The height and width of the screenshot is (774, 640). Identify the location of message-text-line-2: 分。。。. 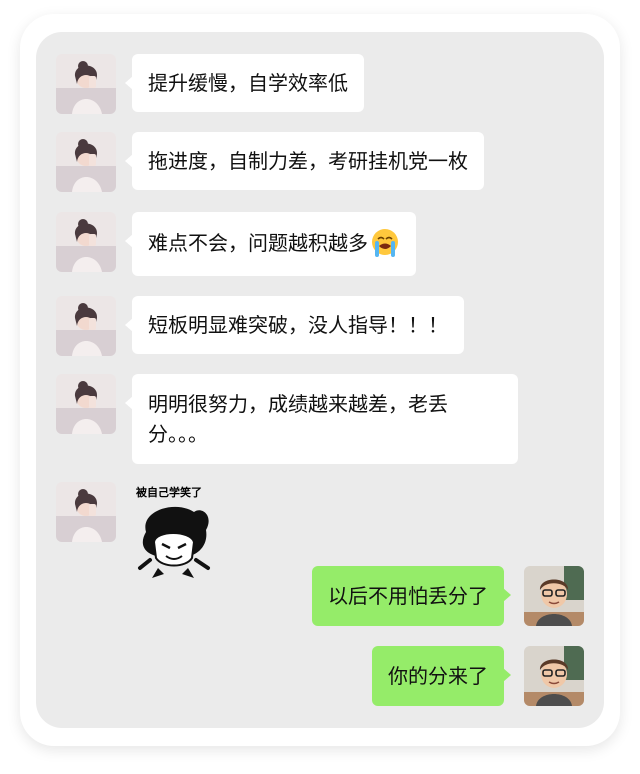
(178, 434).